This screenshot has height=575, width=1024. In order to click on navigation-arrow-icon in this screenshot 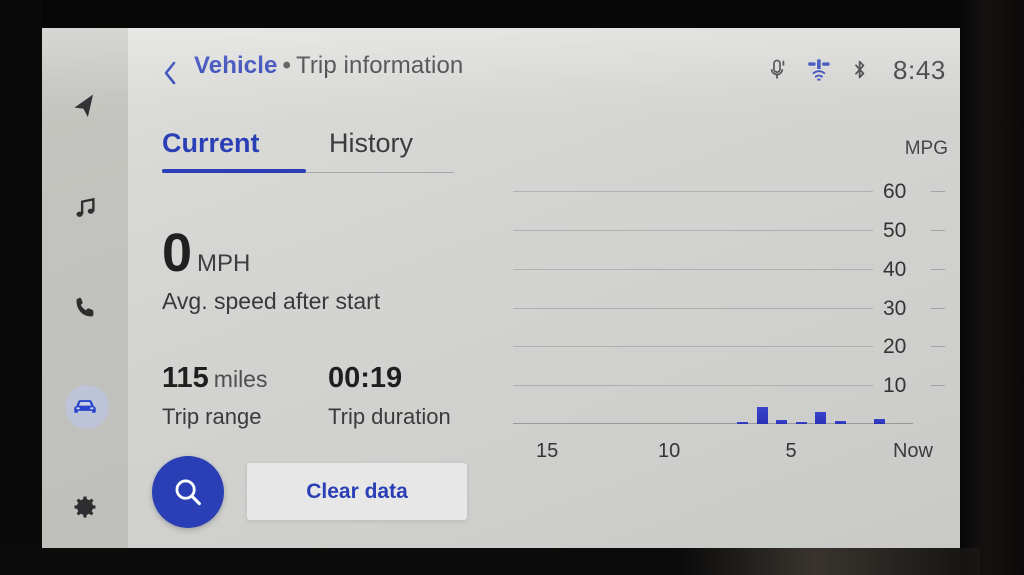, I will do `click(84, 106)`.